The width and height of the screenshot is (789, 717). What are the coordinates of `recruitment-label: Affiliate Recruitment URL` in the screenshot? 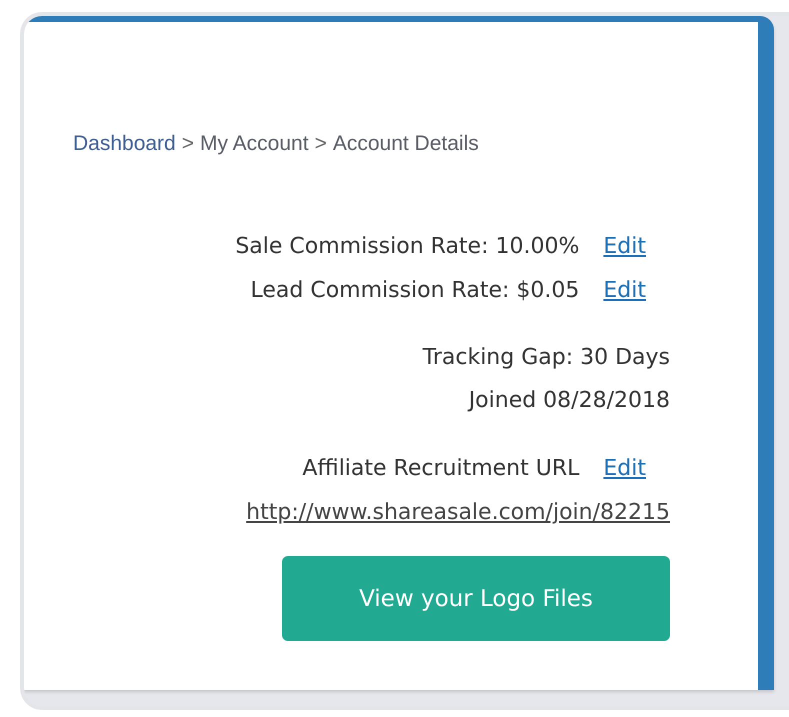 It's located at (441, 468).